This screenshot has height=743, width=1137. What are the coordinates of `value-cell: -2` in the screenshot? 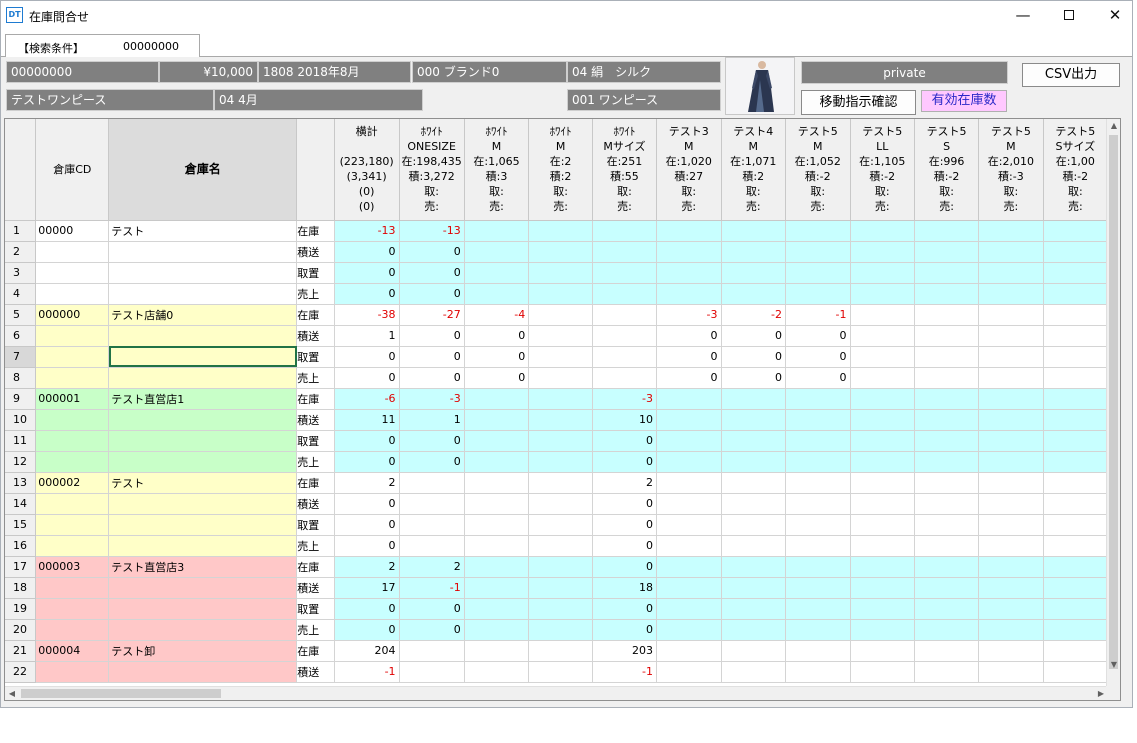 It's located at (753, 315).